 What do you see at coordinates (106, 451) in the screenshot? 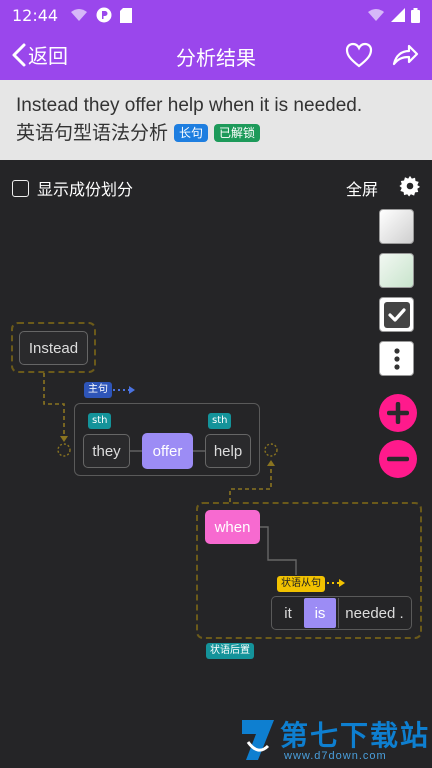
I see `word-they: they` at bounding box center [106, 451].